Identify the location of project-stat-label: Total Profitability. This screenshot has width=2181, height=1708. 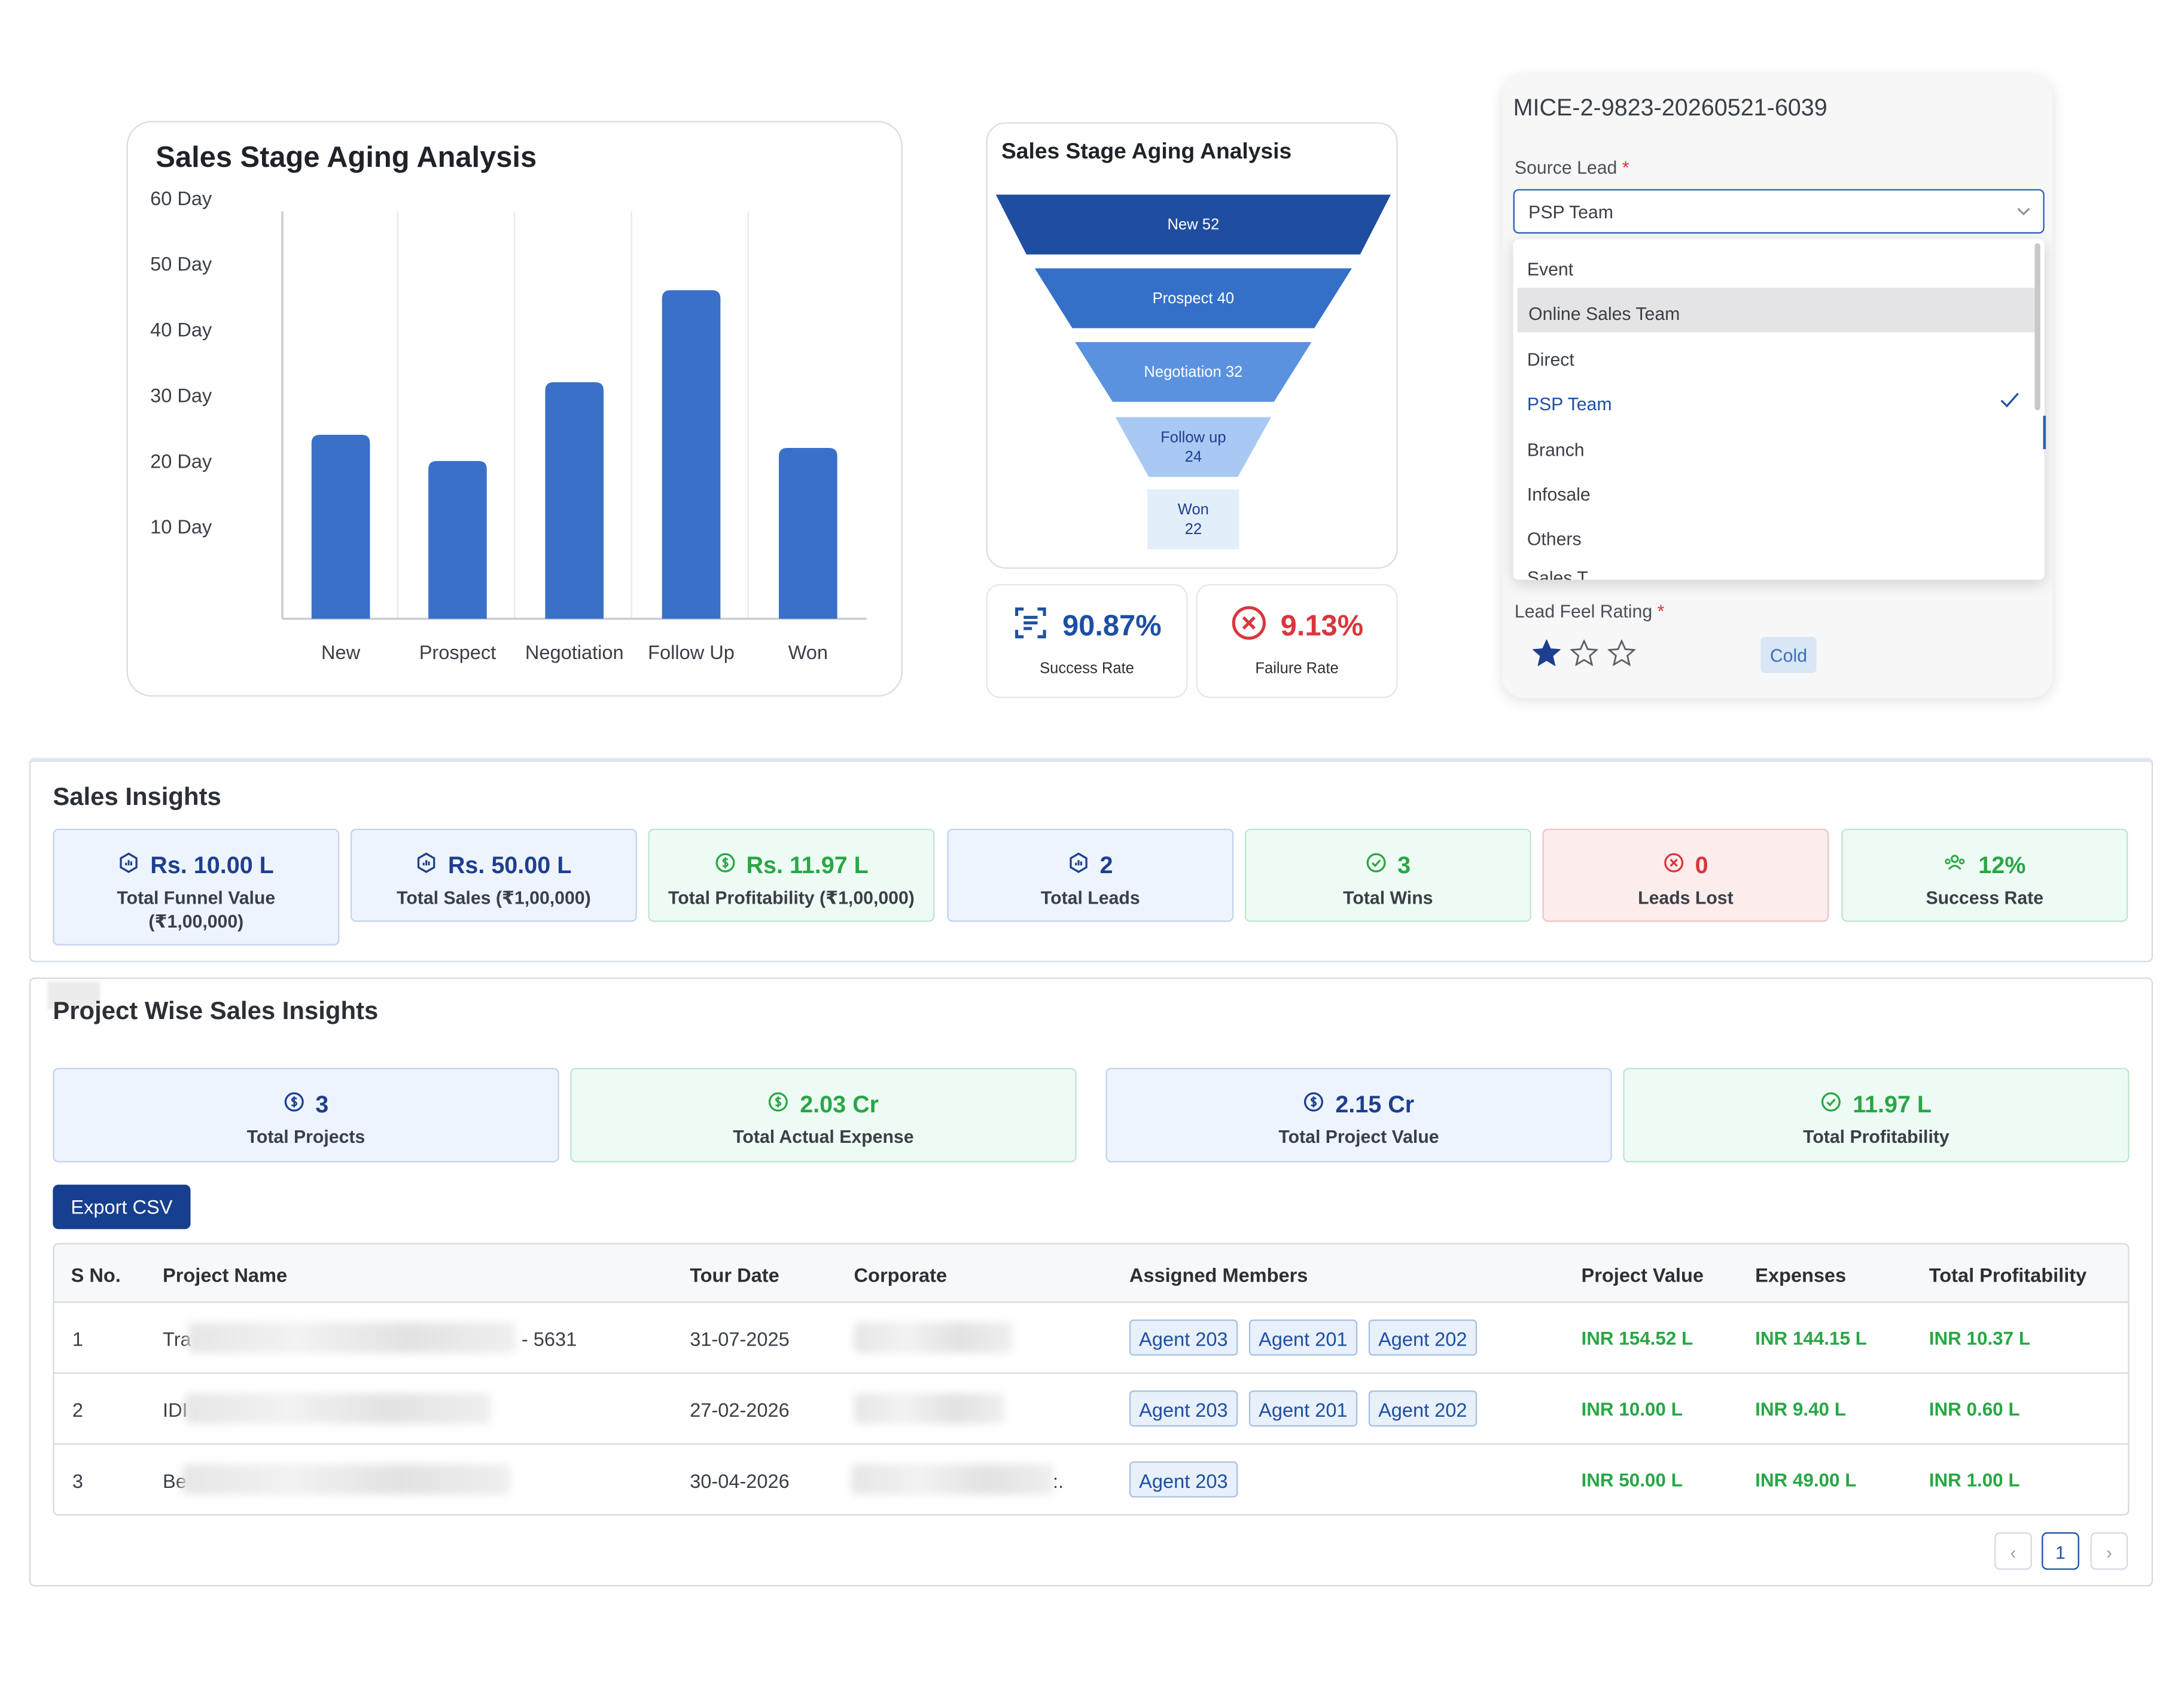
(1876, 1137).